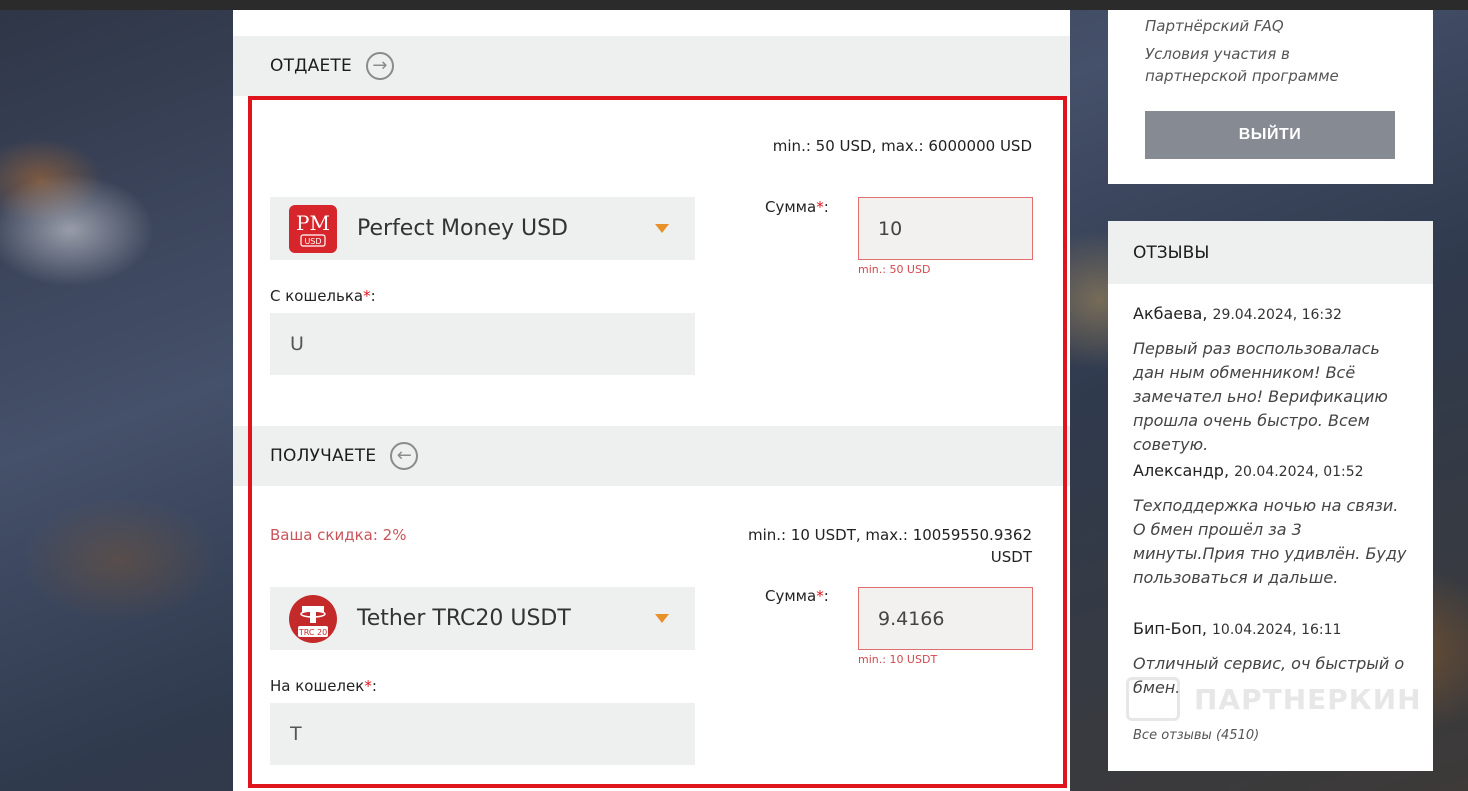 The image size is (1468, 791). What do you see at coordinates (312, 241) in the screenshot?
I see `pm-logo-subtext: USD` at bounding box center [312, 241].